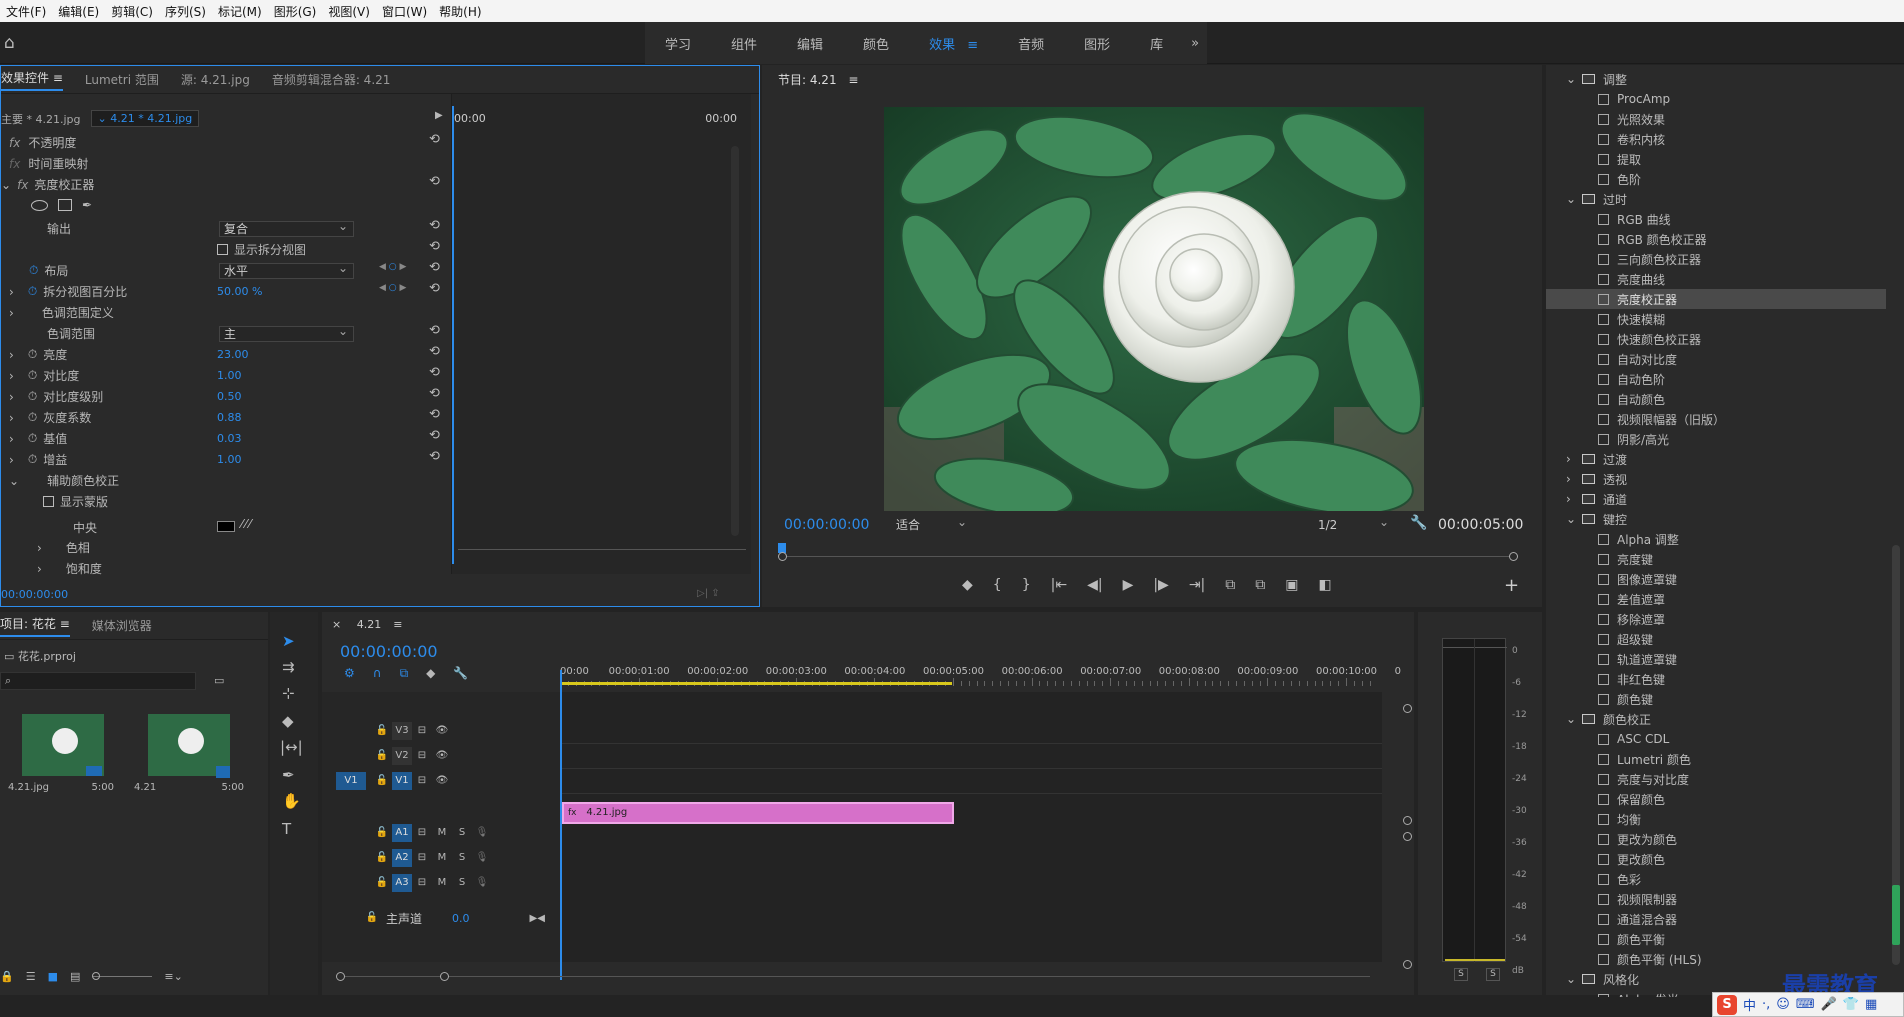  Describe the element at coordinates (291, 747) in the screenshot. I see `slip-tool-icon: |↔|` at that location.